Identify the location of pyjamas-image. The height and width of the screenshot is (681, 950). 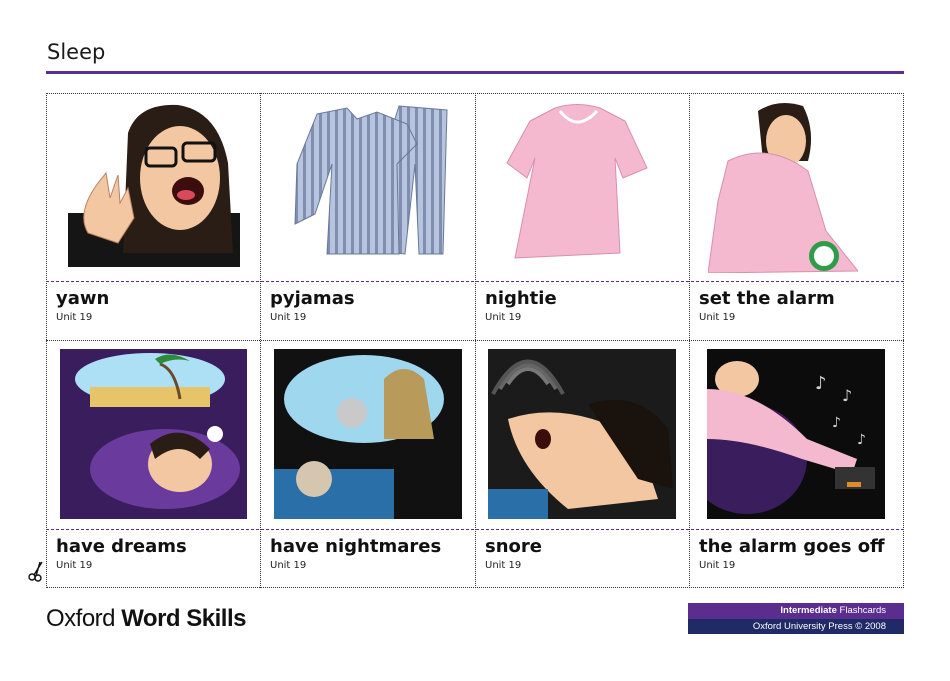
(371, 180).